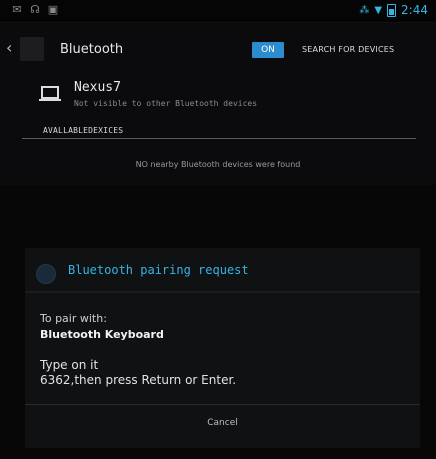  I want to click on wifi-icon: ▼, so click(378, 10).